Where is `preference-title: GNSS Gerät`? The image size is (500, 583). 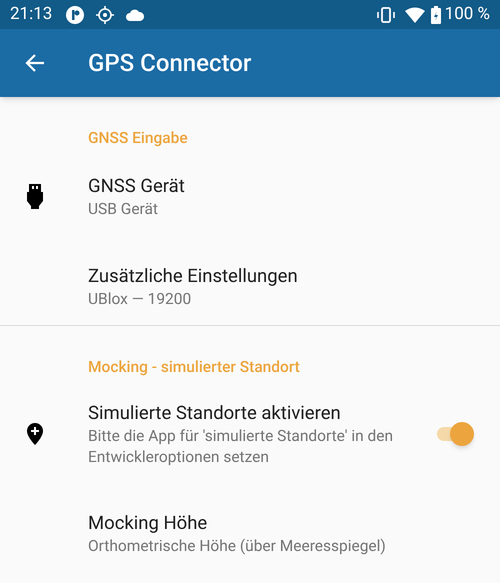 preference-title: GNSS Gerät is located at coordinates (137, 186).